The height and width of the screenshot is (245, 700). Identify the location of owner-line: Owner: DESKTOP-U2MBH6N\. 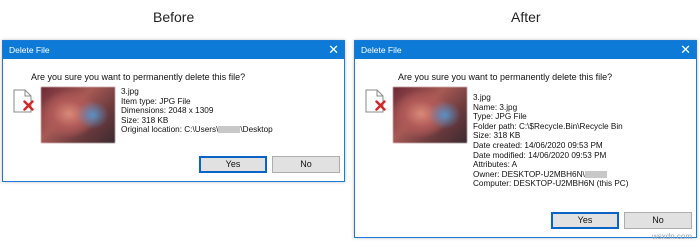
(550, 175).